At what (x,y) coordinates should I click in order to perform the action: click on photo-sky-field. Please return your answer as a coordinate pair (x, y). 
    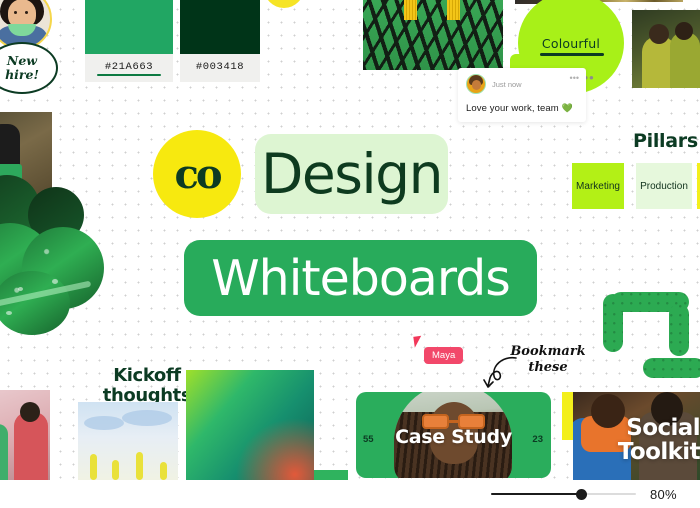
    Looking at the image, I should click on (128, 441).